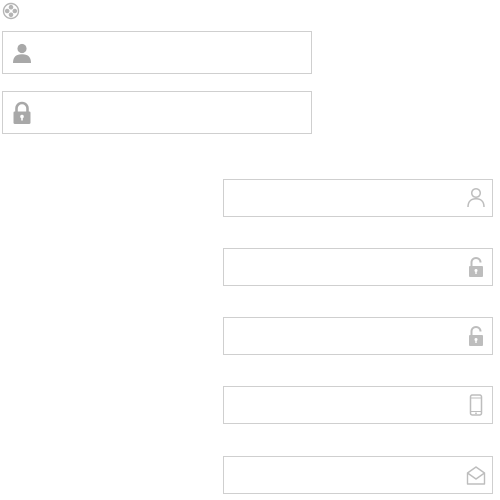 The width and height of the screenshot is (500, 500). I want to click on login-username-field, so click(157, 52).